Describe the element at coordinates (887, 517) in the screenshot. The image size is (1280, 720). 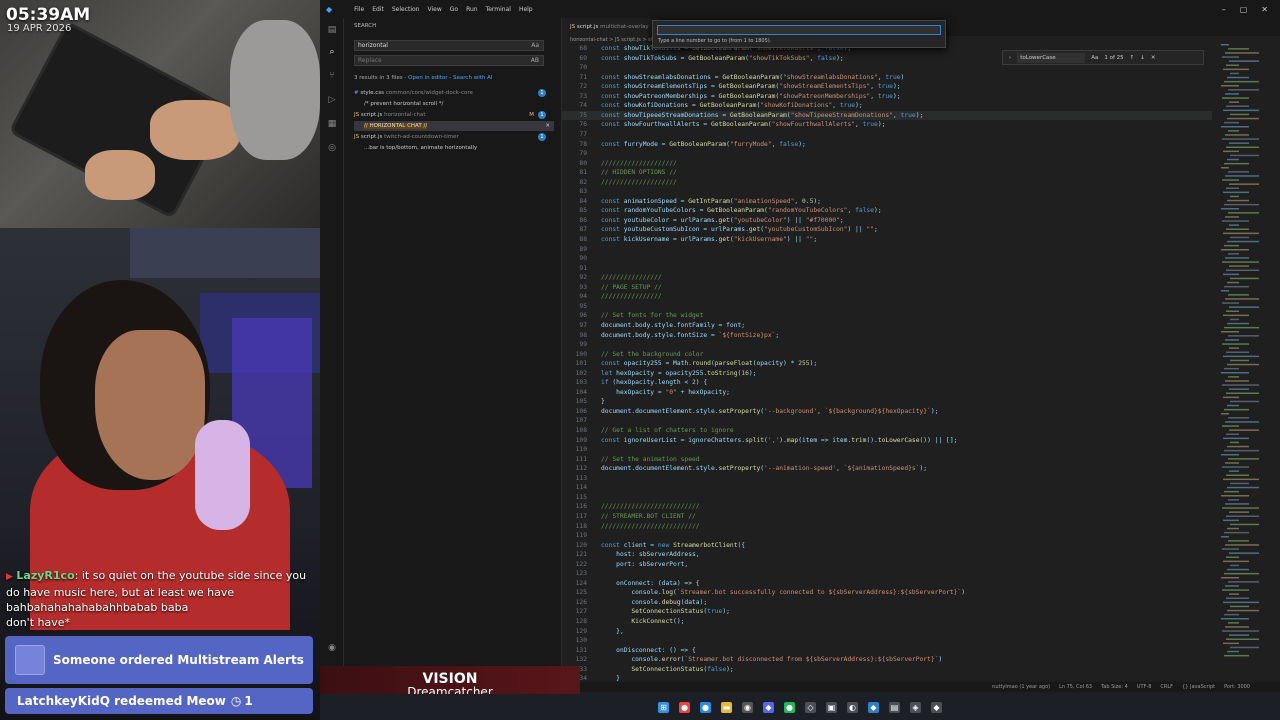
I see `code-line: 117 // STREAMER.BOT CLIENT //` at that location.